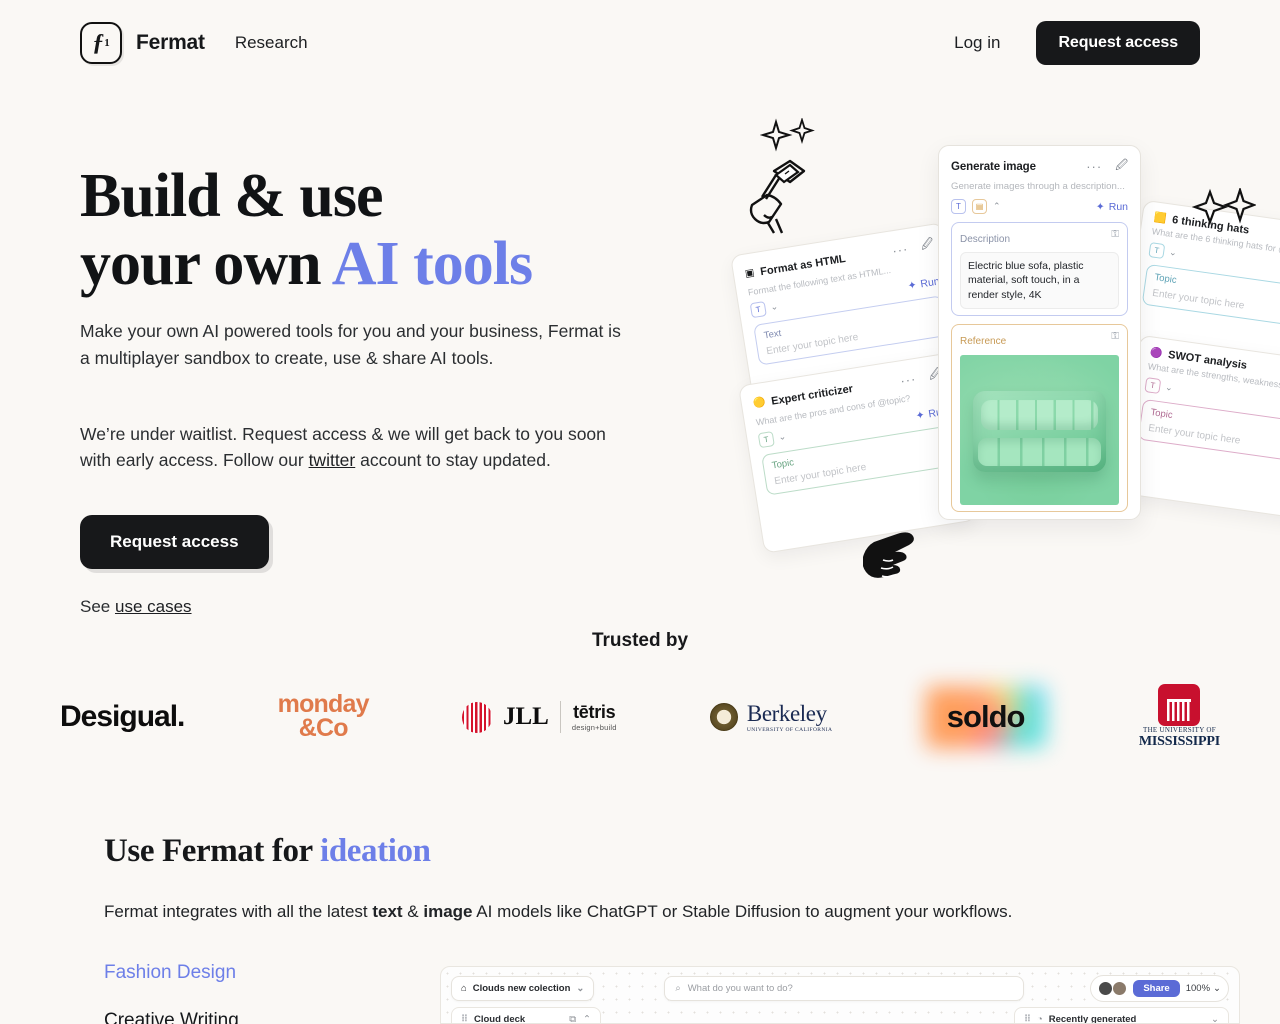 Image resolution: width=1280 pixels, height=1024 pixels. What do you see at coordinates (1118, 43) in the screenshot?
I see `request-access-button-header: Request access` at bounding box center [1118, 43].